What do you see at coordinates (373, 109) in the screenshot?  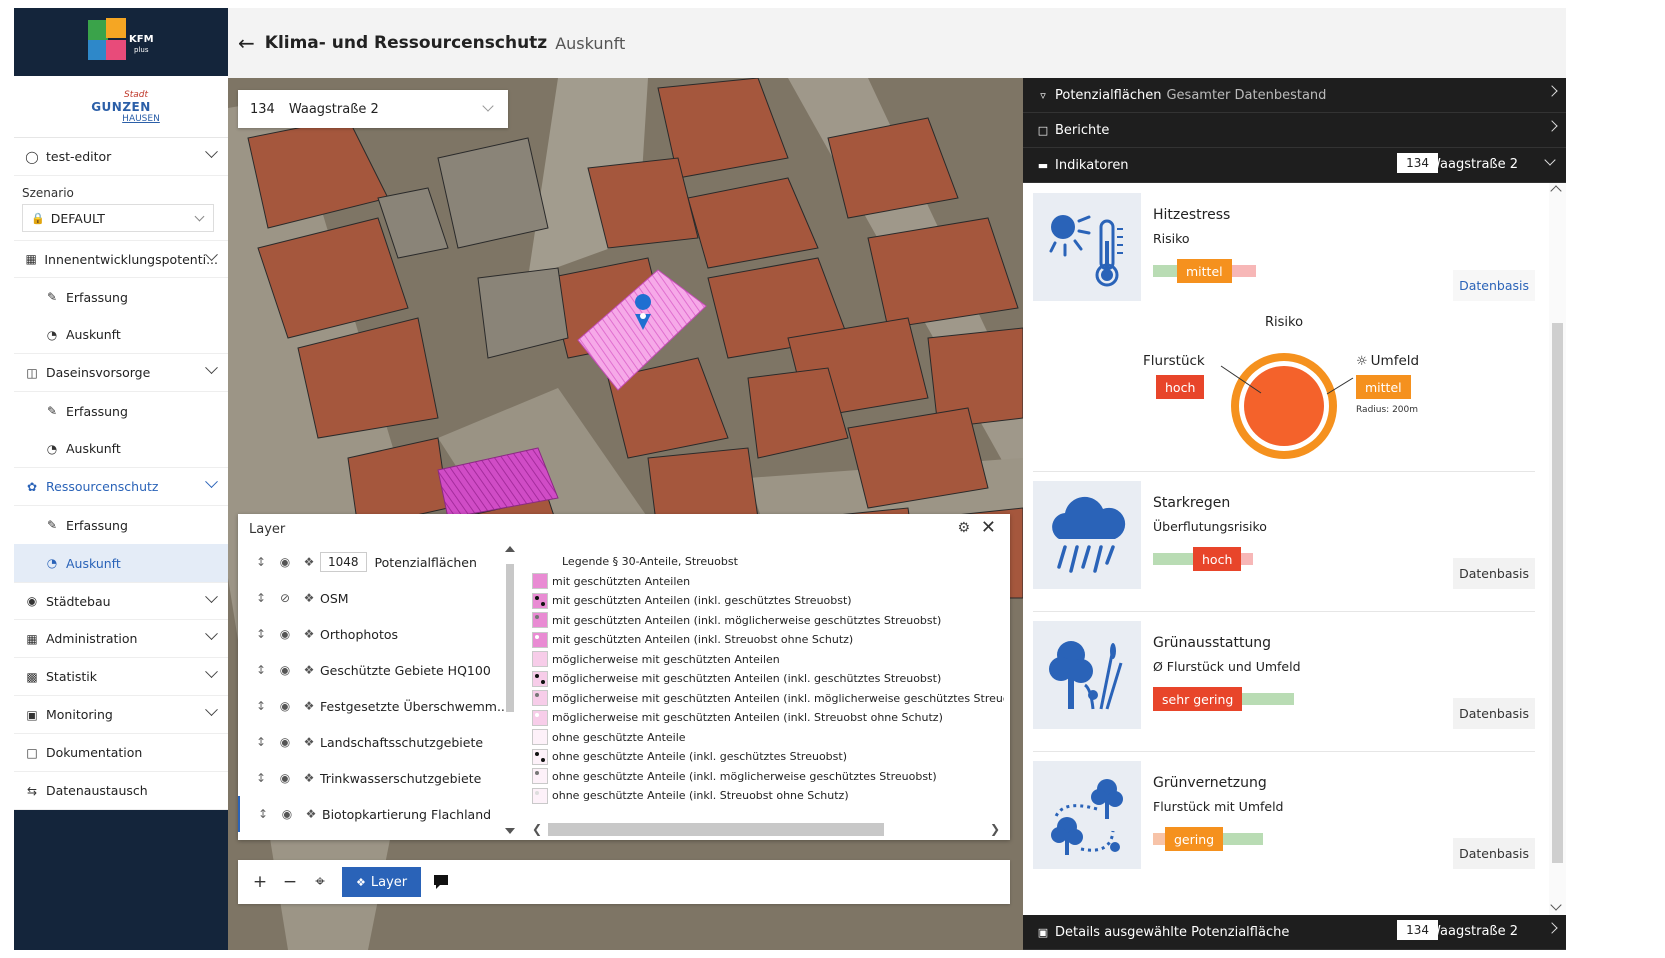 I see `address-select: 134 Waagstraße 2` at bounding box center [373, 109].